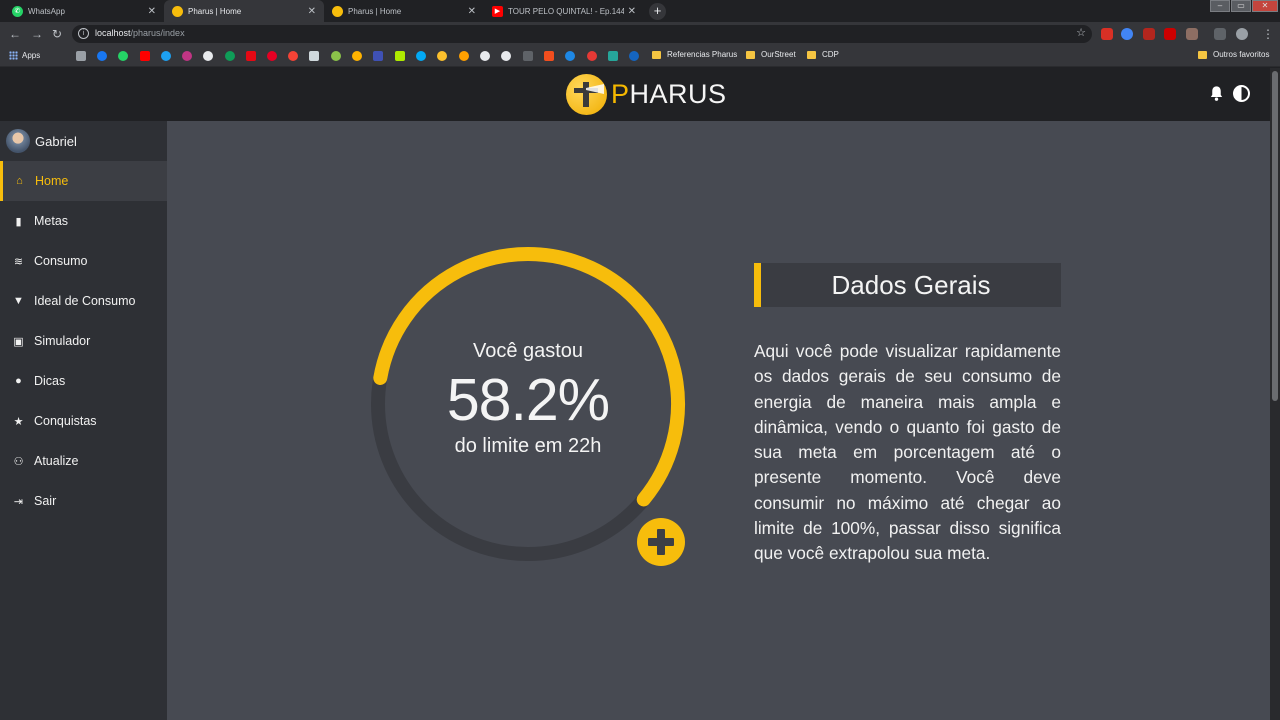 This screenshot has height=720, width=1280. What do you see at coordinates (1241, 6) in the screenshot?
I see `maximize-icon: ▭` at bounding box center [1241, 6].